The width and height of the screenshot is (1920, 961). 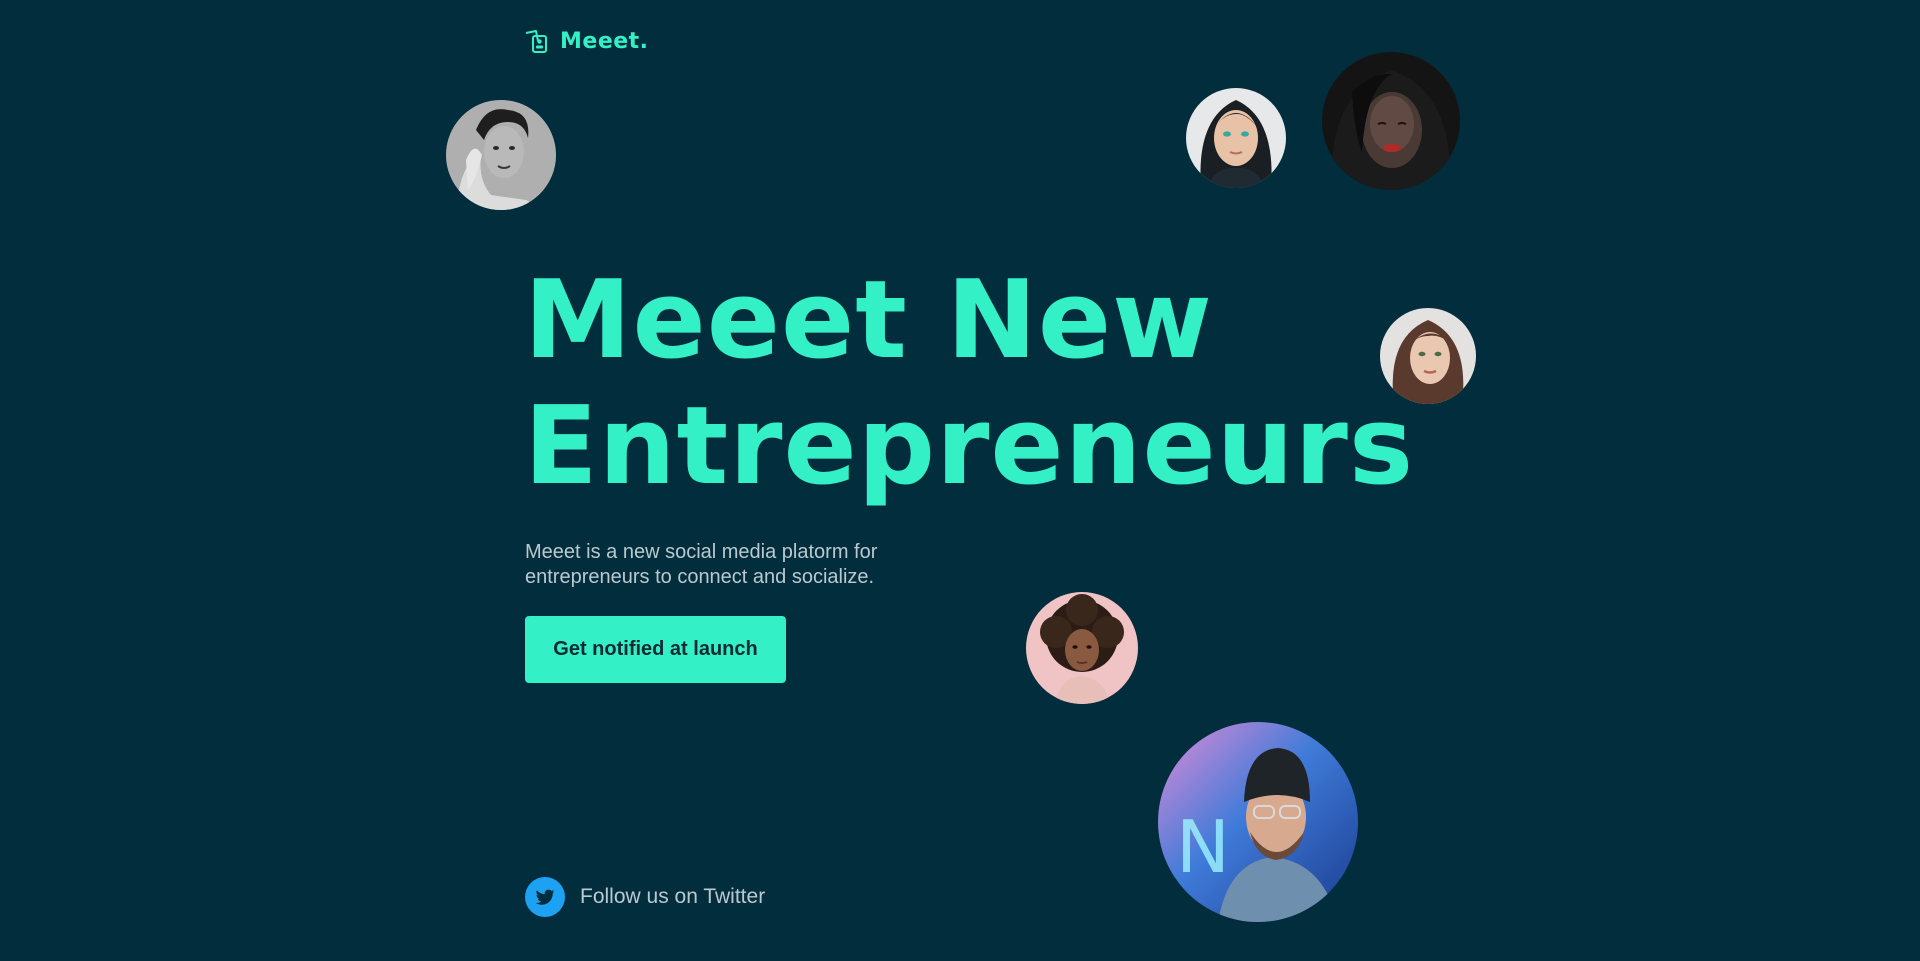 I want to click on brand-name: Meeet., so click(x=604, y=41).